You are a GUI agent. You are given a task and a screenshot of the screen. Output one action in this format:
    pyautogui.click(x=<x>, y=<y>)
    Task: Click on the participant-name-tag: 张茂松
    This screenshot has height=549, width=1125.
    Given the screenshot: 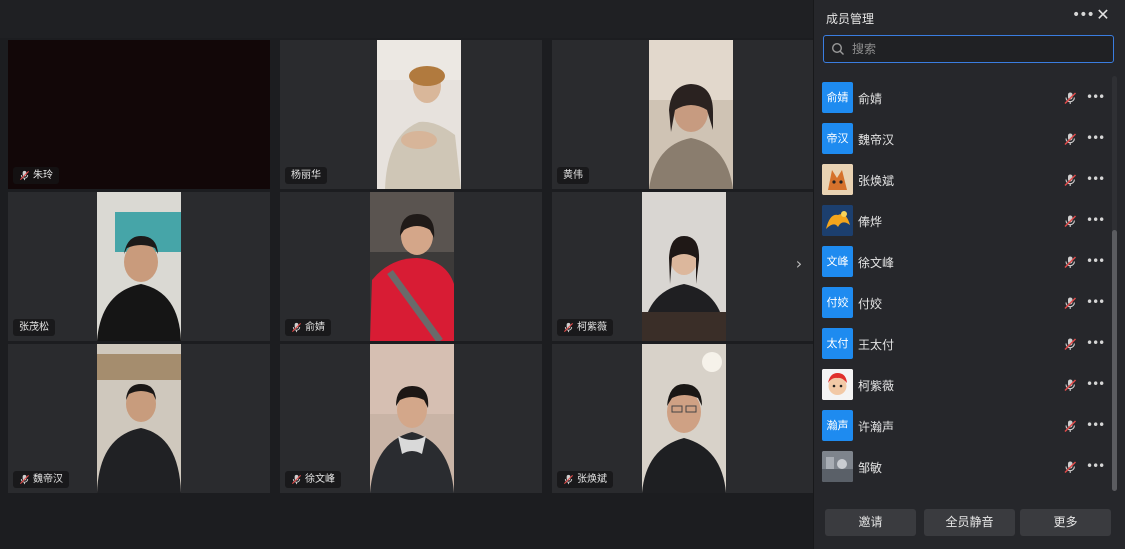 What is the action you would take?
    pyautogui.click(x=34, y=327)
    